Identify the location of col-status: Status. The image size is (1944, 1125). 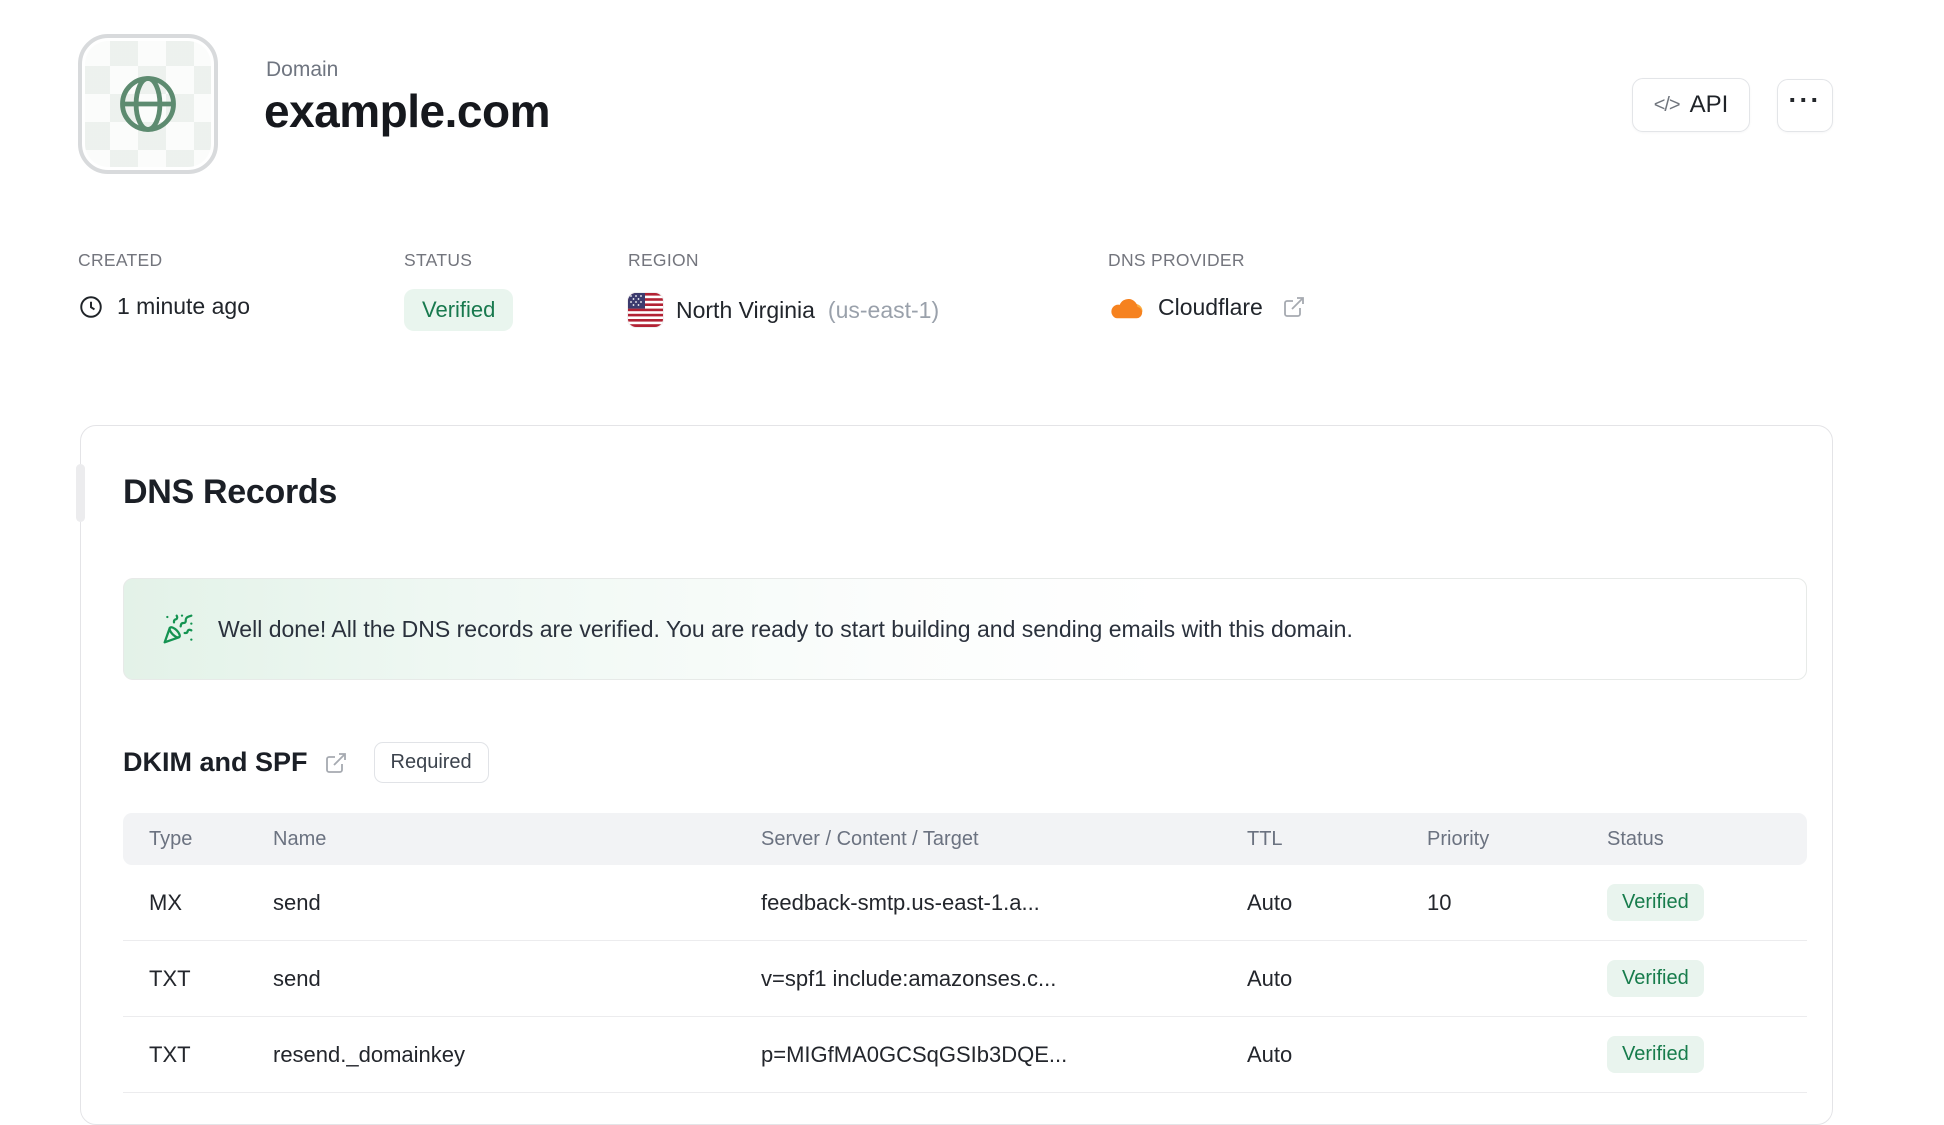
(1635, 838).